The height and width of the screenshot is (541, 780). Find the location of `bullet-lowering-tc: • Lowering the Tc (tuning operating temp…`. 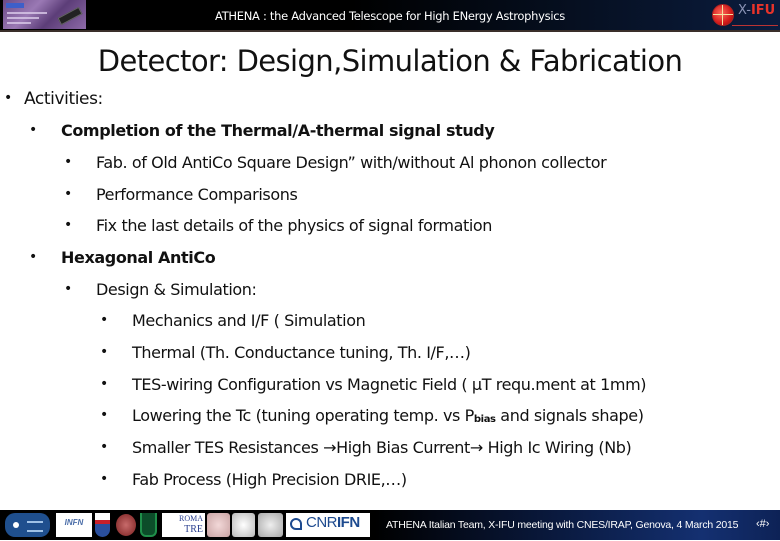

bullet-lowering-tc: • Lowering the Tc (tuning operating temp… is located at coordinates (372, 415).